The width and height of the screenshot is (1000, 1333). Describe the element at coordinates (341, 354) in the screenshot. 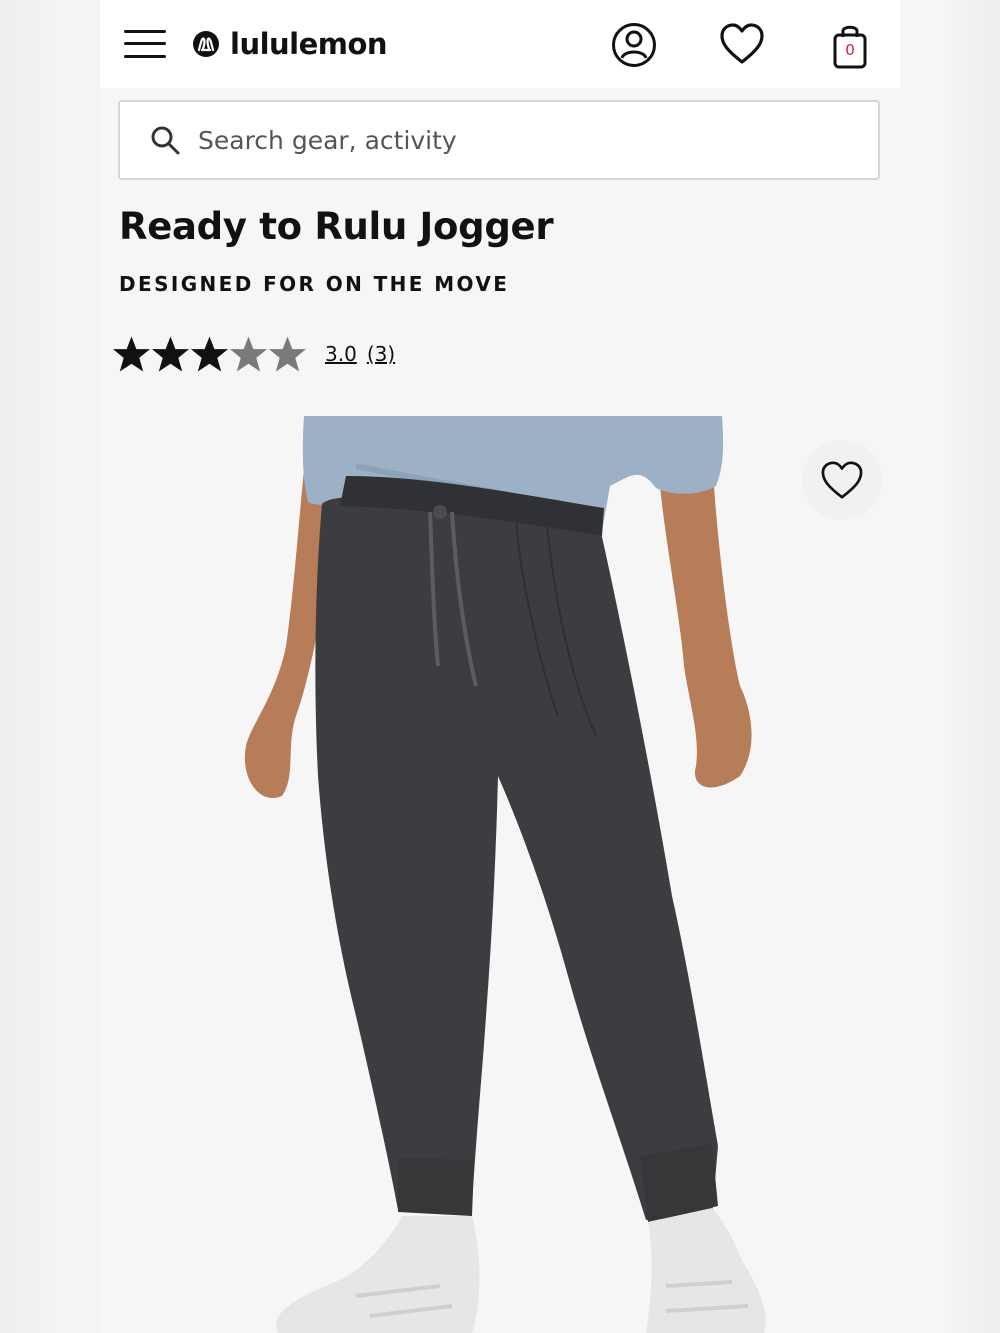

I see `rating-value-link: 3.0` at that location.